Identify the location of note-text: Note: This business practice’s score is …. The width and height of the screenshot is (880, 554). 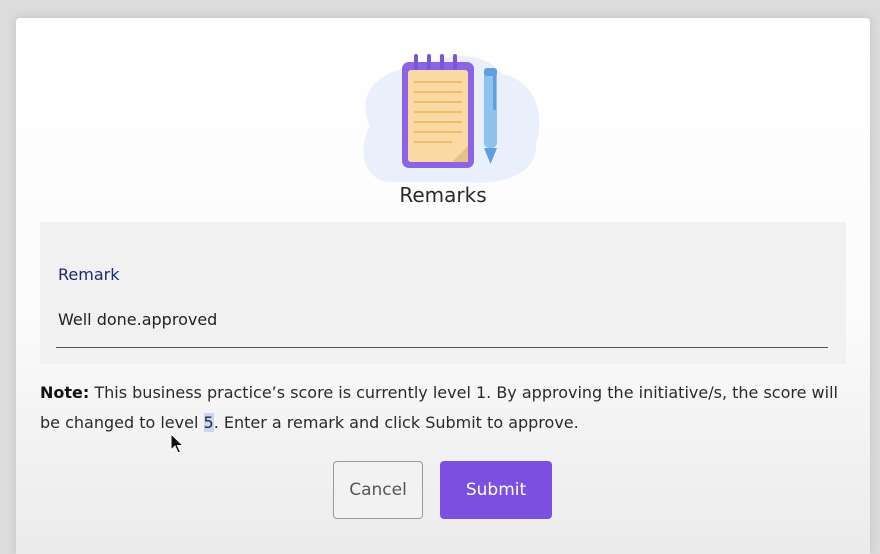
(440, 408).